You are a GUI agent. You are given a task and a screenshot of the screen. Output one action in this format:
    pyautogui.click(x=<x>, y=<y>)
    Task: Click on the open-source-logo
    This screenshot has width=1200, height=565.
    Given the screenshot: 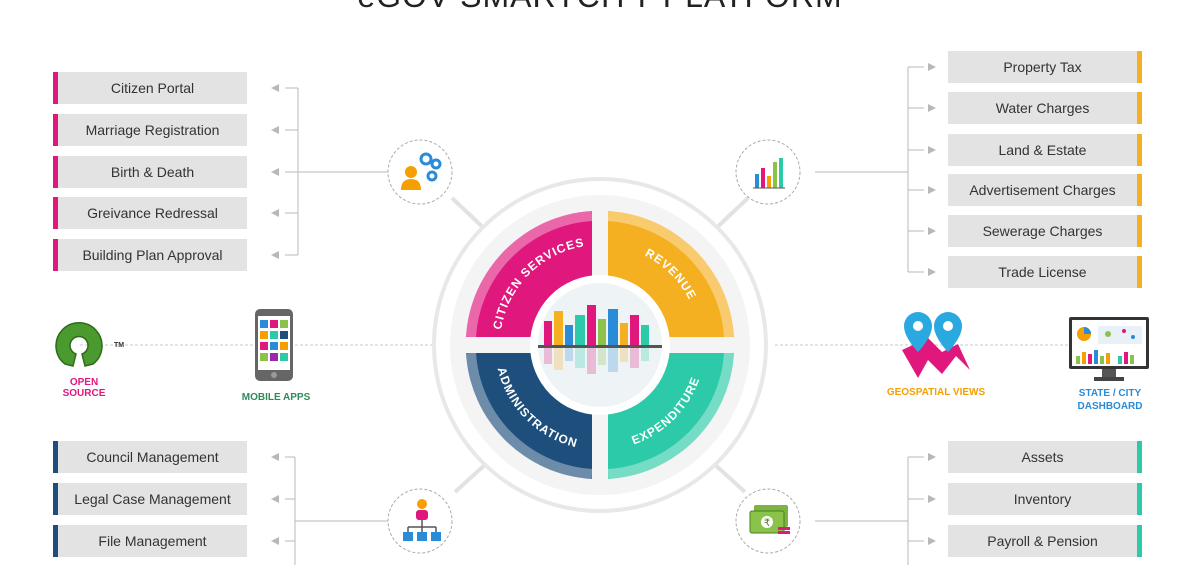 What is the action you would take?
    pyautogui.click(x=79, y=344)
    